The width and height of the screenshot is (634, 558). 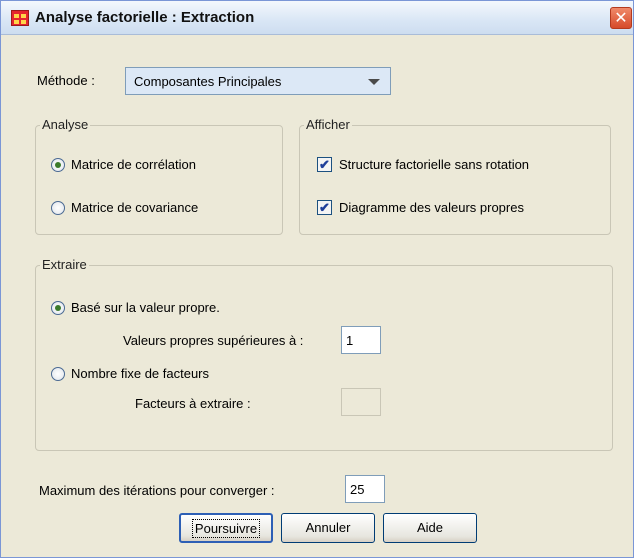 What do you see at coordinates (431, 207) in the screenshot?
I see `scree-plot-label: Diagramme des valeurs propres` at bounding box center [431, 207].